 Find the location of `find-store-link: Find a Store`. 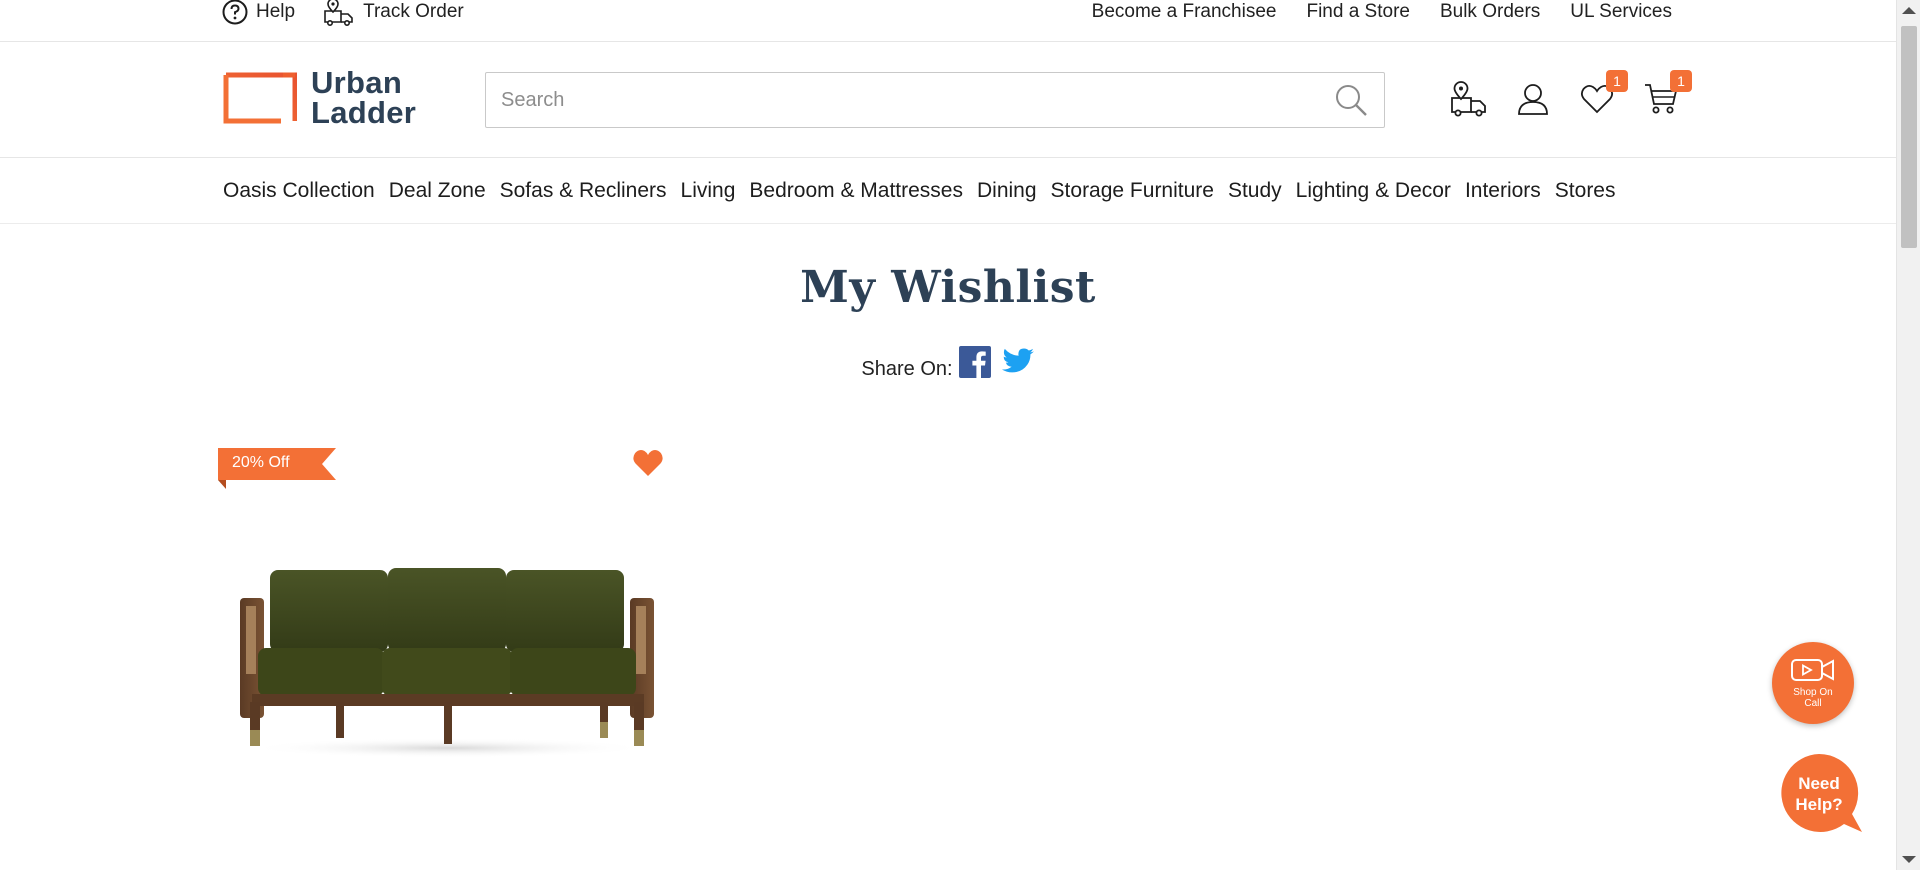

find-store-link: Find a Store is located at coordinates (1358, 12).